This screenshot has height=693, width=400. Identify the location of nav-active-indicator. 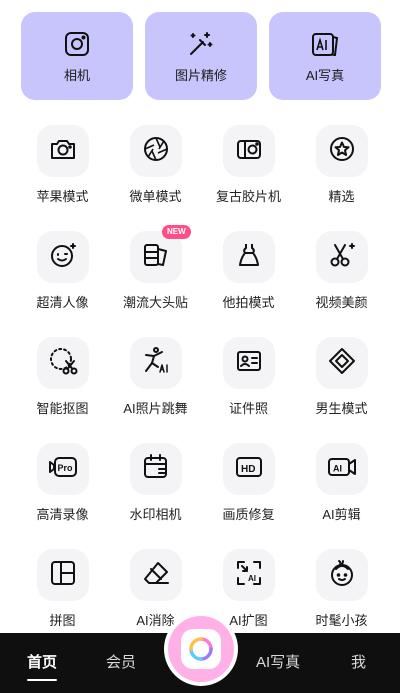
(42, 680).